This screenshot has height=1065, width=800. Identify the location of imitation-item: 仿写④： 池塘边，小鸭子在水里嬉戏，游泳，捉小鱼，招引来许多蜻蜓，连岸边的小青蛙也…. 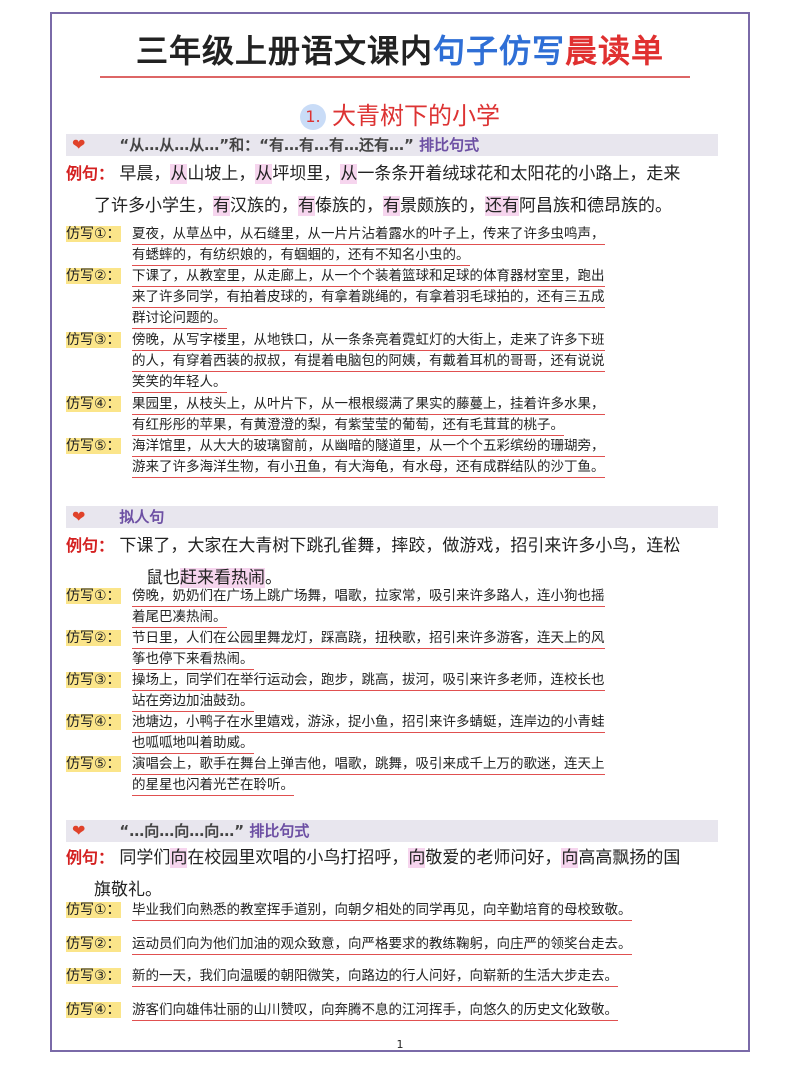
(396, 733).